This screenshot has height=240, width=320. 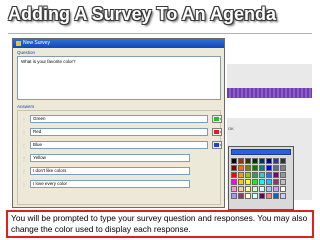 I want to click on color-picker-button-2: ▾, so click(x=217, y=132).